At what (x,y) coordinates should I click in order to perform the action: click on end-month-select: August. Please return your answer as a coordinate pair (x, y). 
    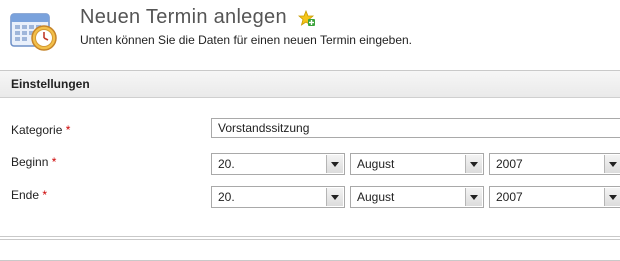
    Looking at the image, I should click on (417, 197).